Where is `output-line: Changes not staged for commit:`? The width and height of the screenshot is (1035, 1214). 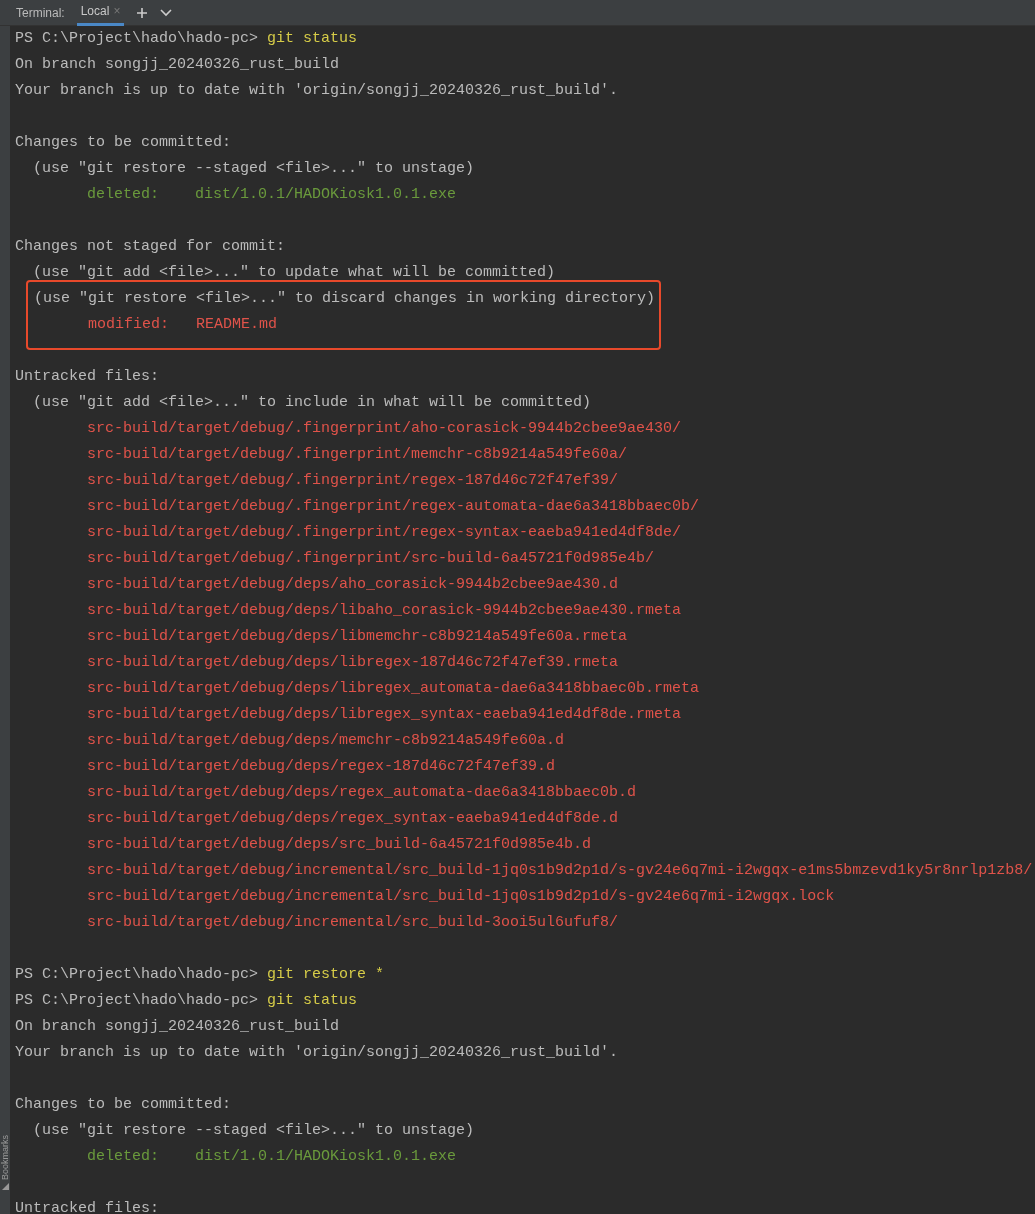
output-line: Changes not staged for commit: is located at coordinates (150, 246).